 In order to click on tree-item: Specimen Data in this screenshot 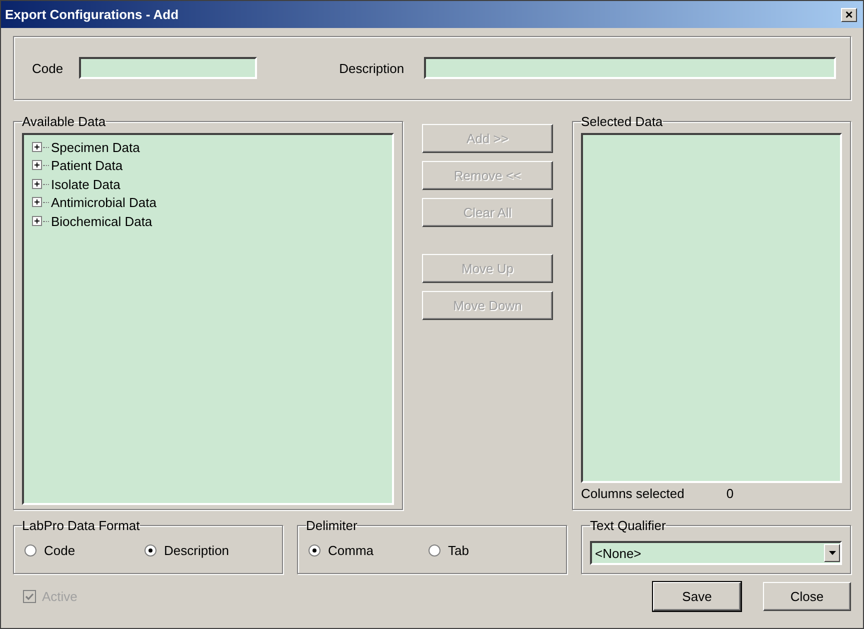, I will do `click(95, 147)`.